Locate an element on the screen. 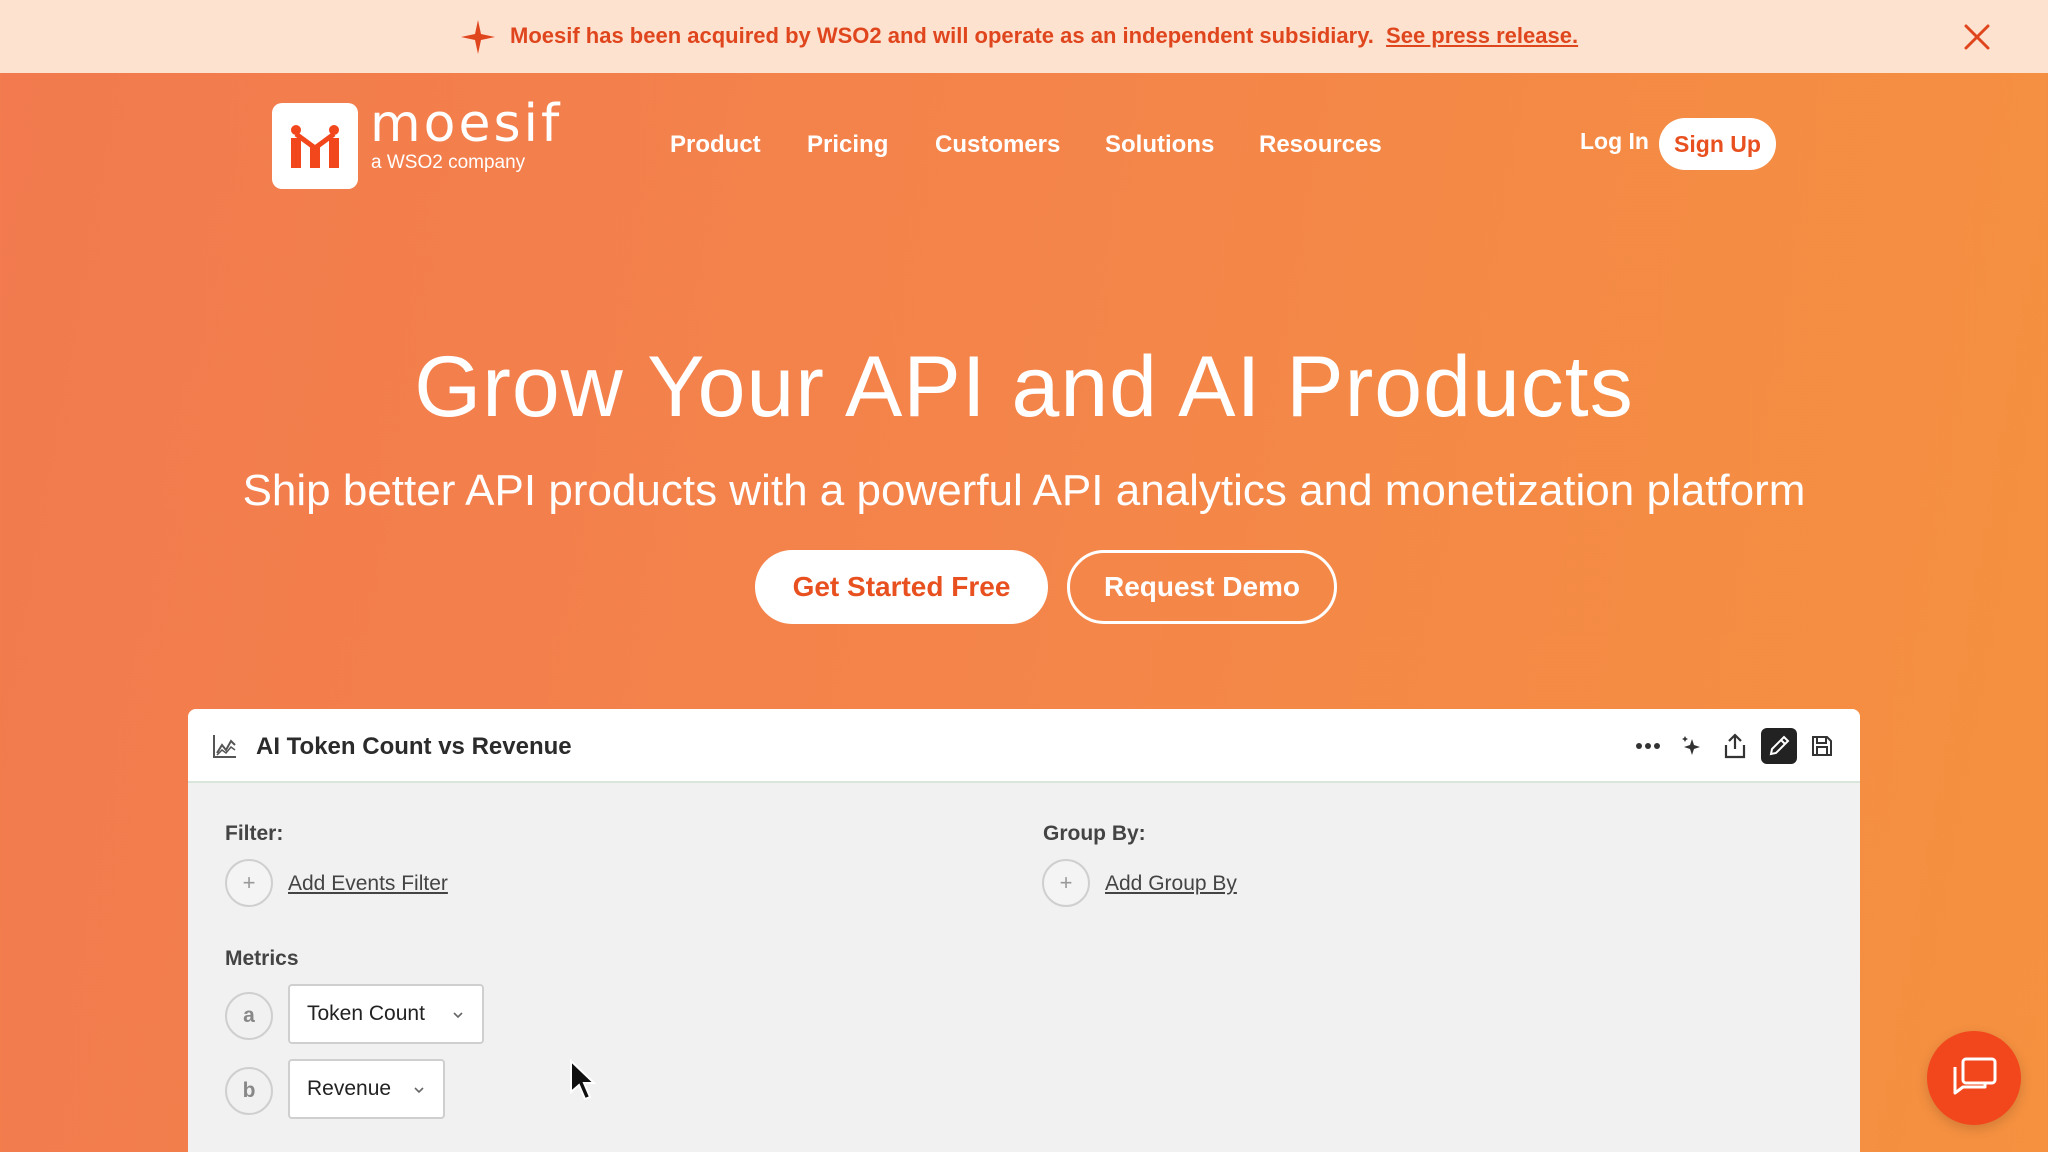  group-by-label: Group By: is located at coordinates (1094, 833).